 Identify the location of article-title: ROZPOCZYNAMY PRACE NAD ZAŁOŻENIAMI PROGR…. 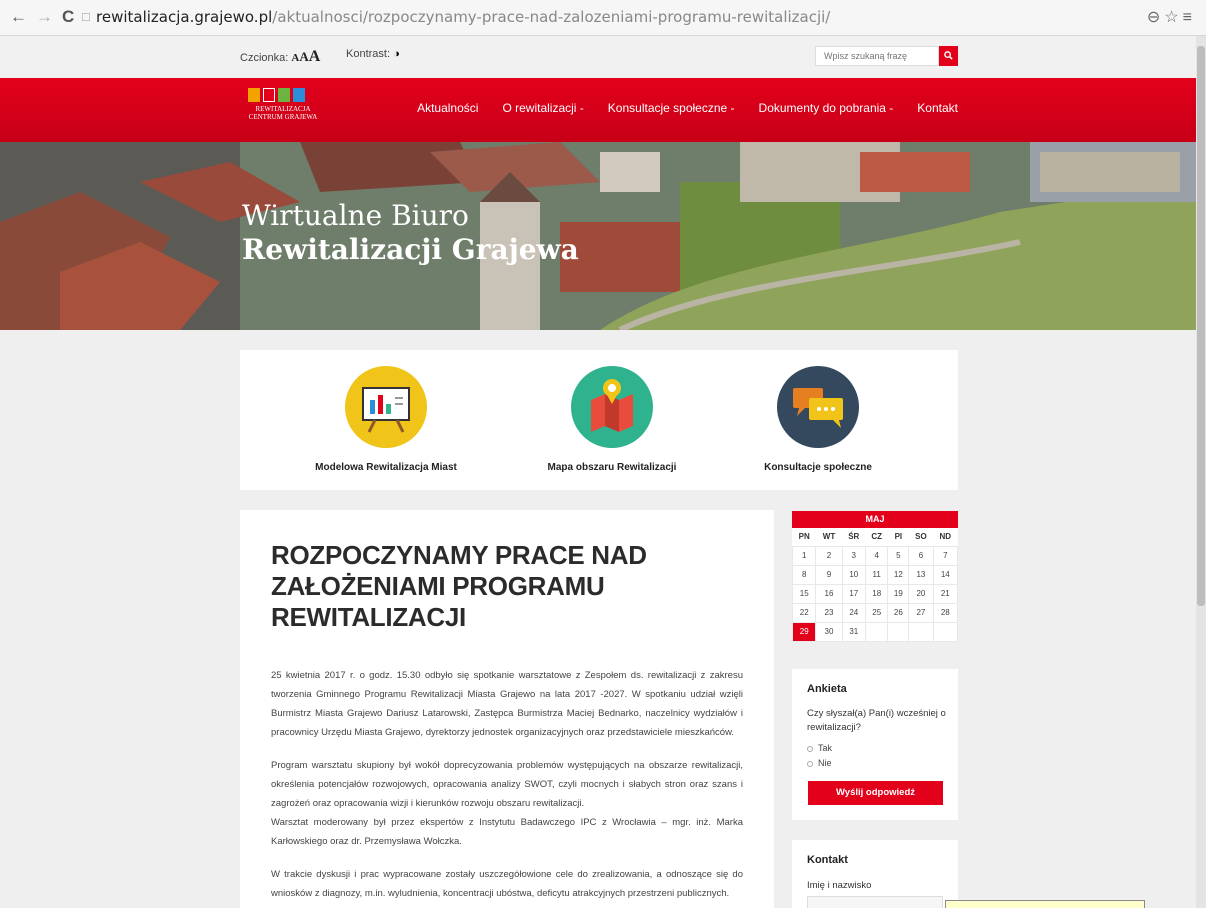
(459, 586).